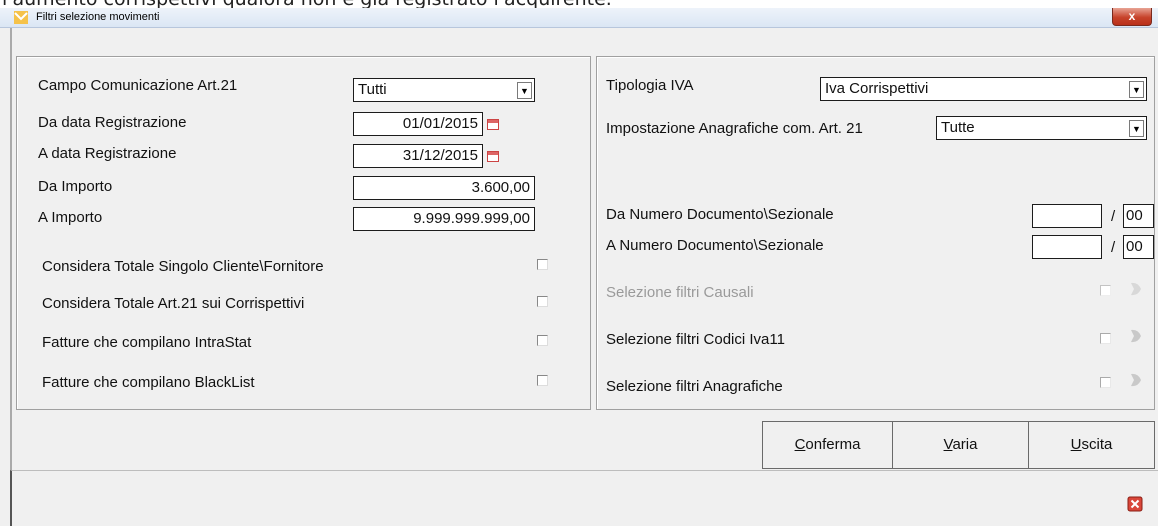  Describe the element at coordinates (147, 342) in the screenshot. I see `check-label-intrastat: Fatture che compilano IntraStat` at that location.